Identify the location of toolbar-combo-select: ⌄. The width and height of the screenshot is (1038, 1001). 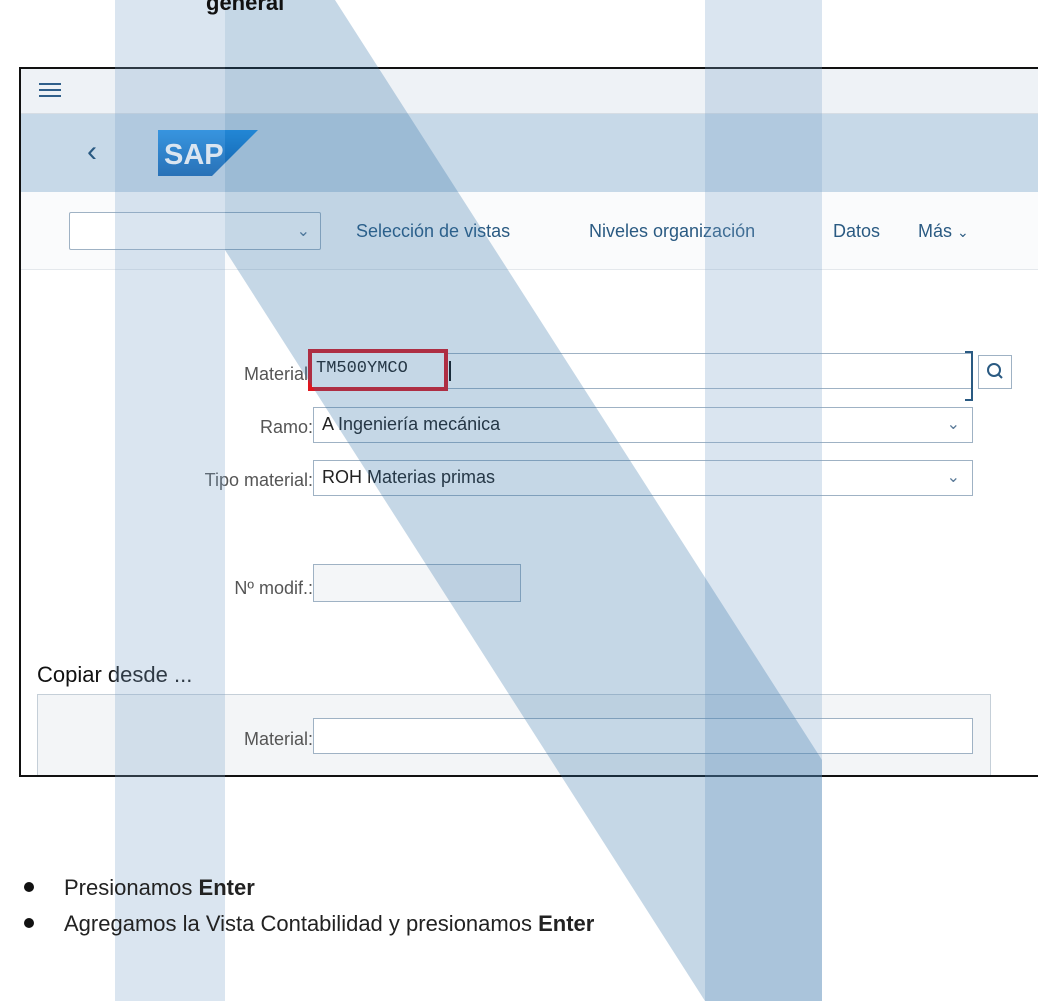
(195, 231).